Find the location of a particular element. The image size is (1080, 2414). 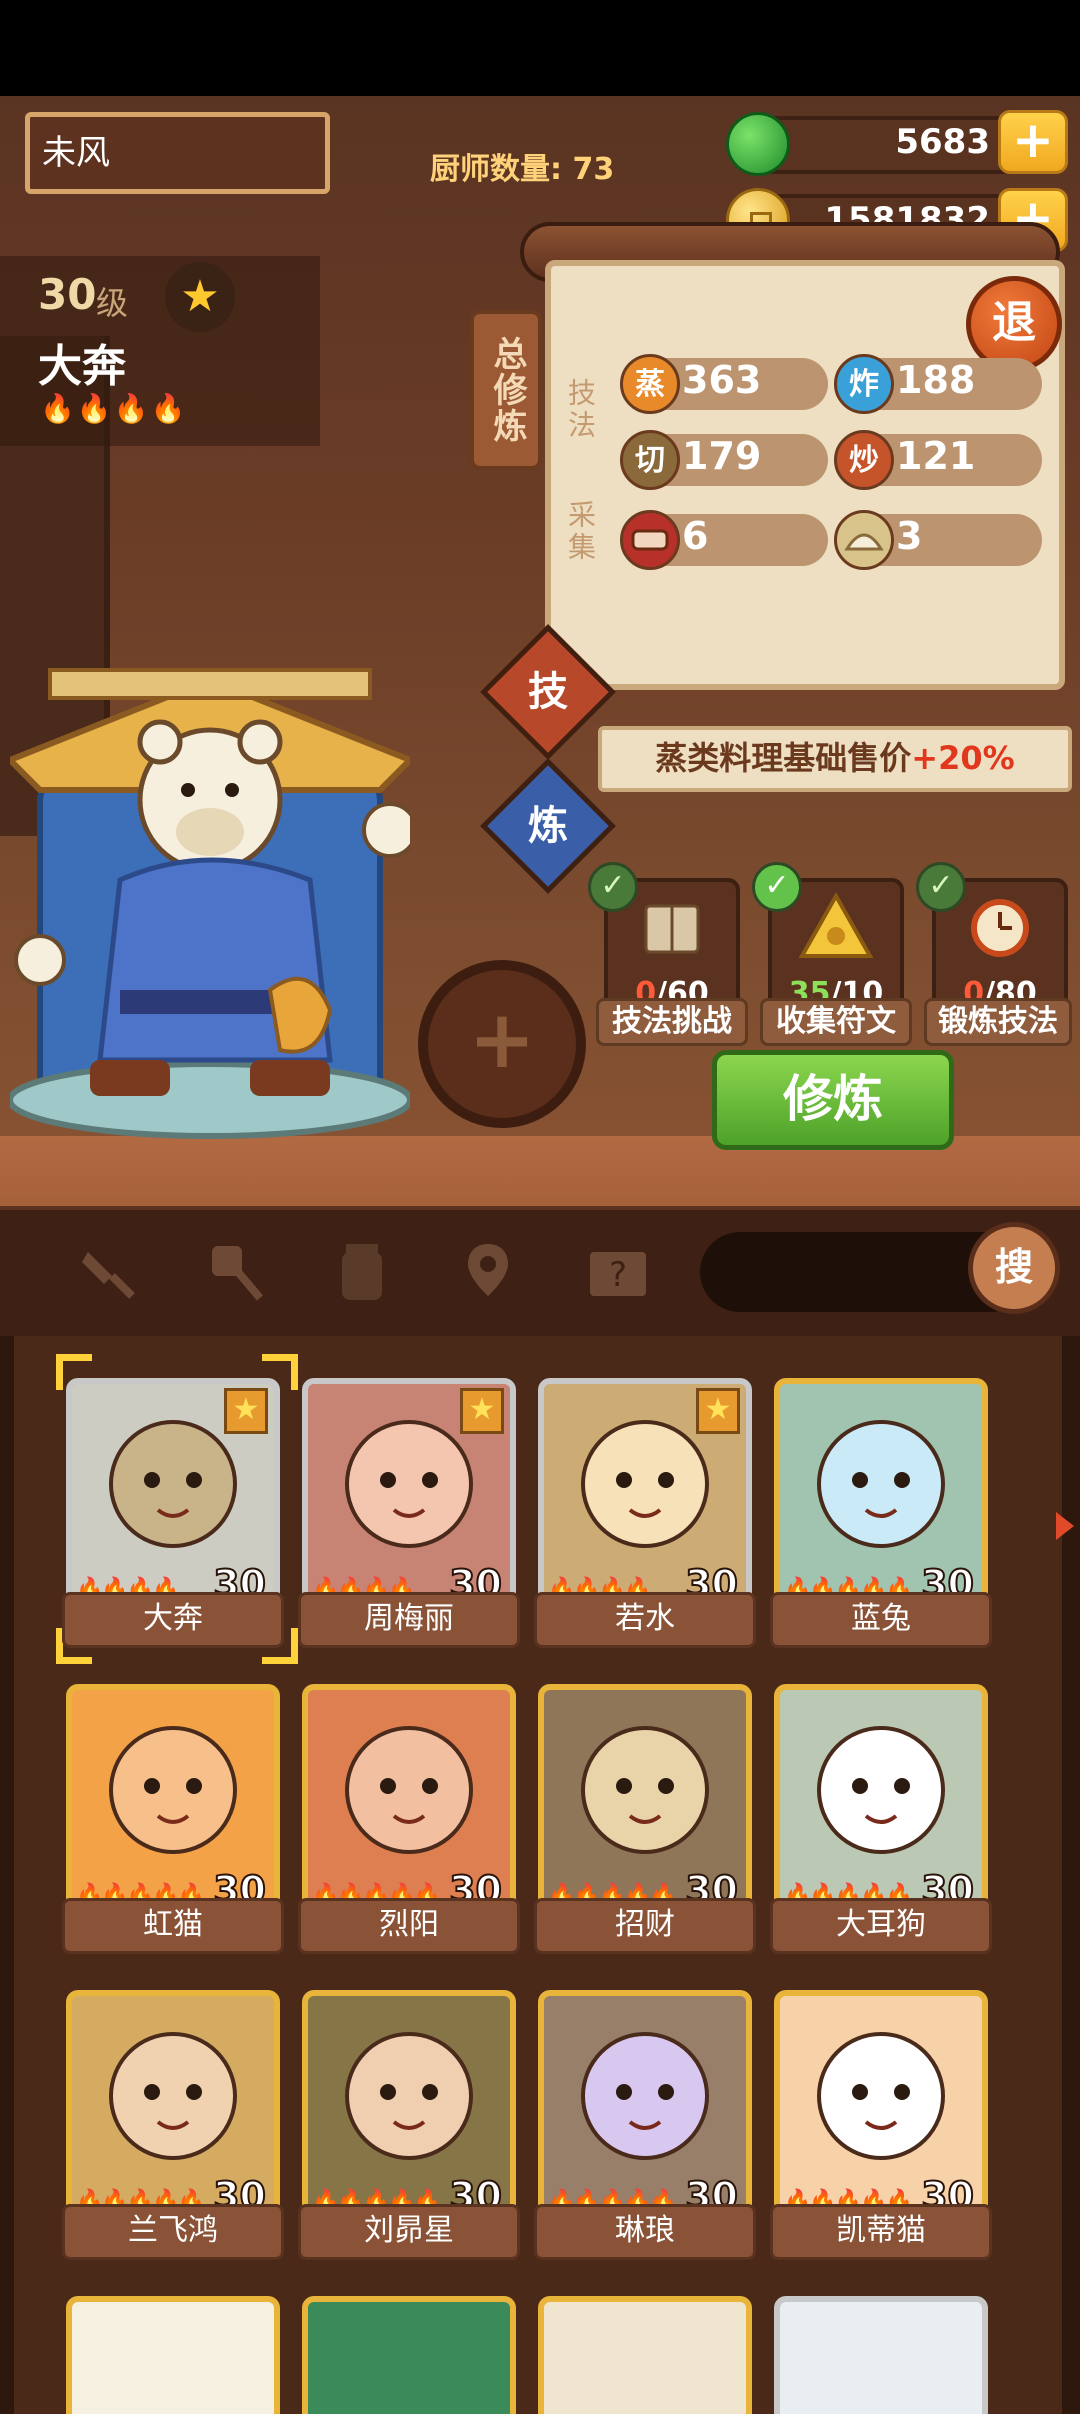

fry-value: 188 is located at coordinates (936, 380).